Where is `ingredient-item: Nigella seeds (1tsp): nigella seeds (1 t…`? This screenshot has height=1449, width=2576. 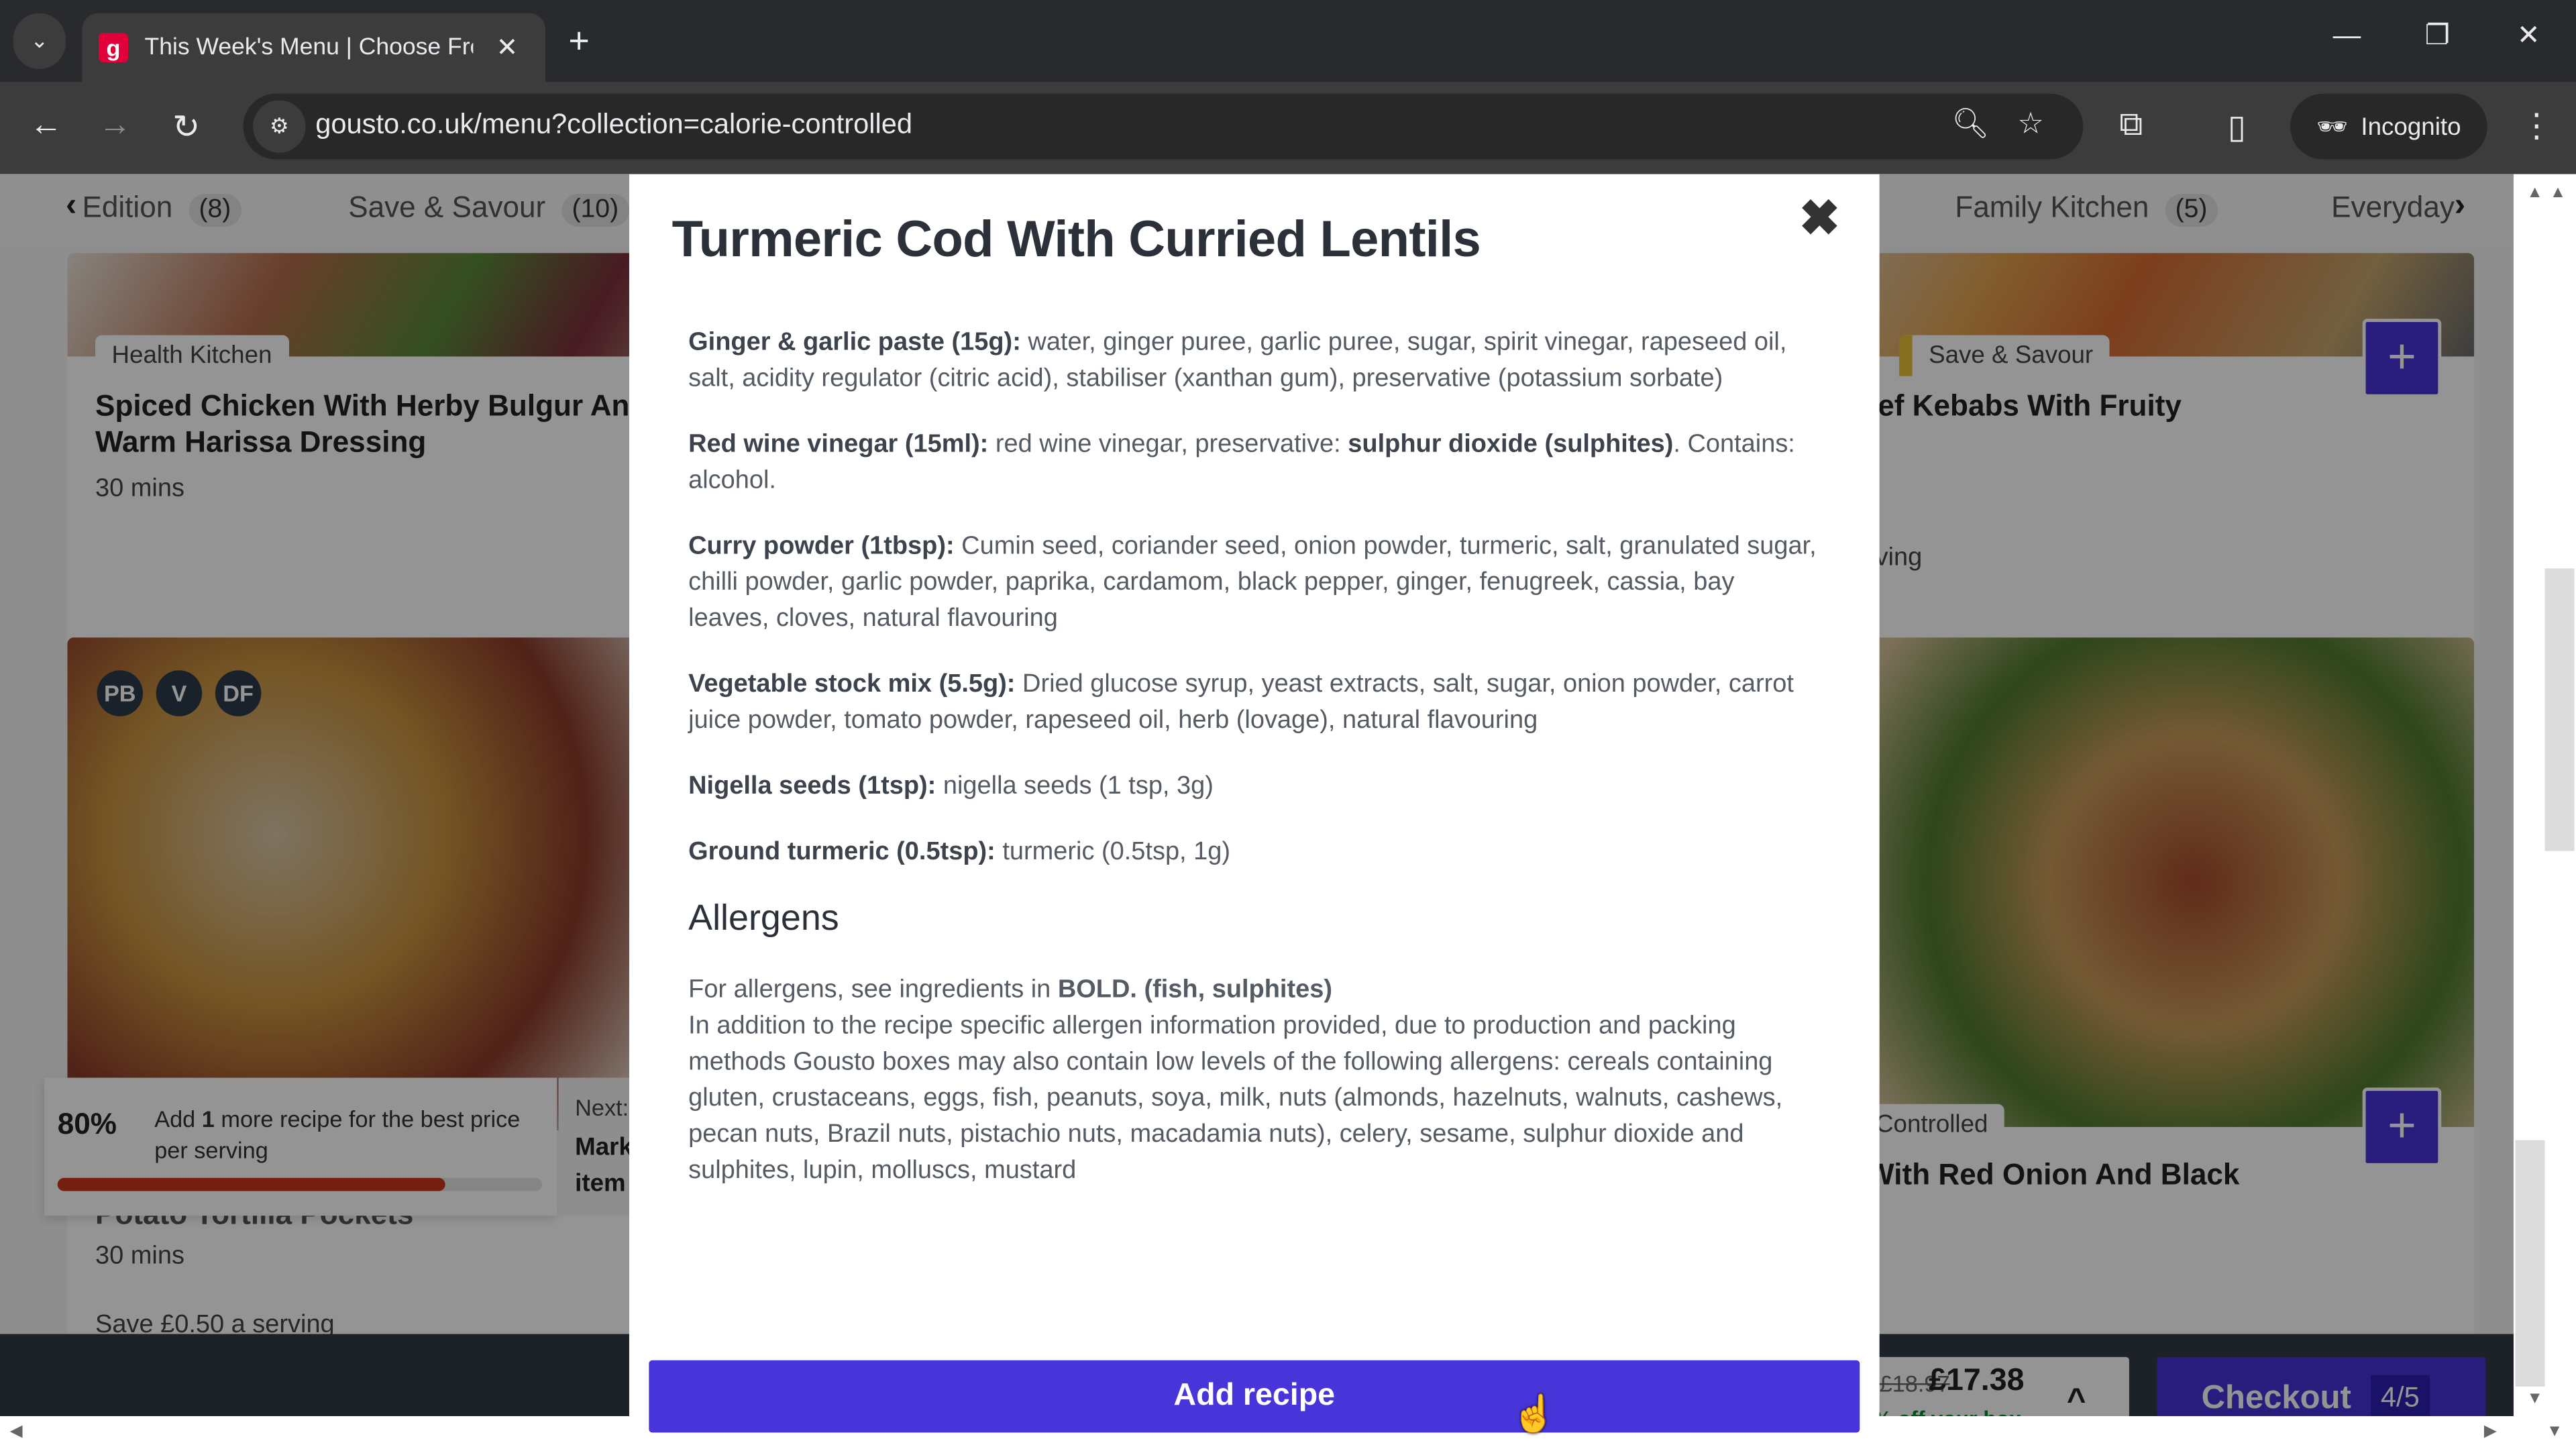 ingredient-item: Nigella seeds (1tsp): nigella seeds (1 t… is located at coordinates (951, 786).